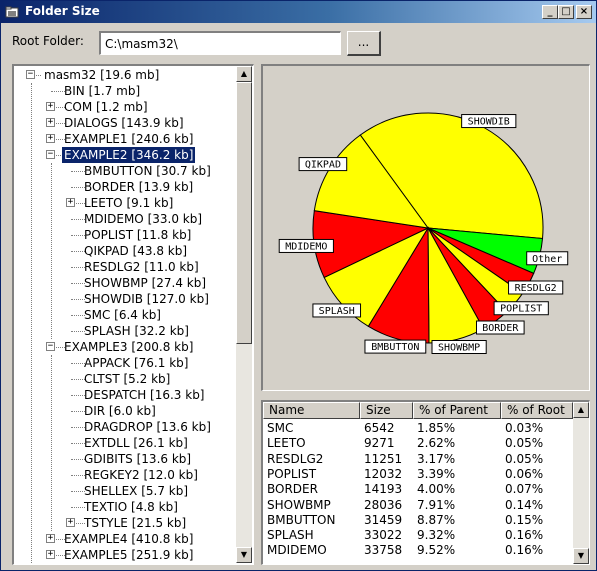 The image size is (597, 571). I want to click on tree-item: BORDER [13.9 kb], so click(124, 187).